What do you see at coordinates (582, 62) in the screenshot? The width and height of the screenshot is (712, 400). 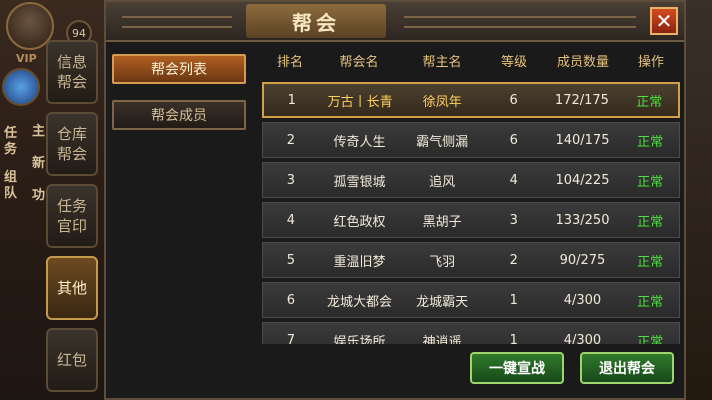 I see `header-members: 成员数量` at bounding box center [582, 62].